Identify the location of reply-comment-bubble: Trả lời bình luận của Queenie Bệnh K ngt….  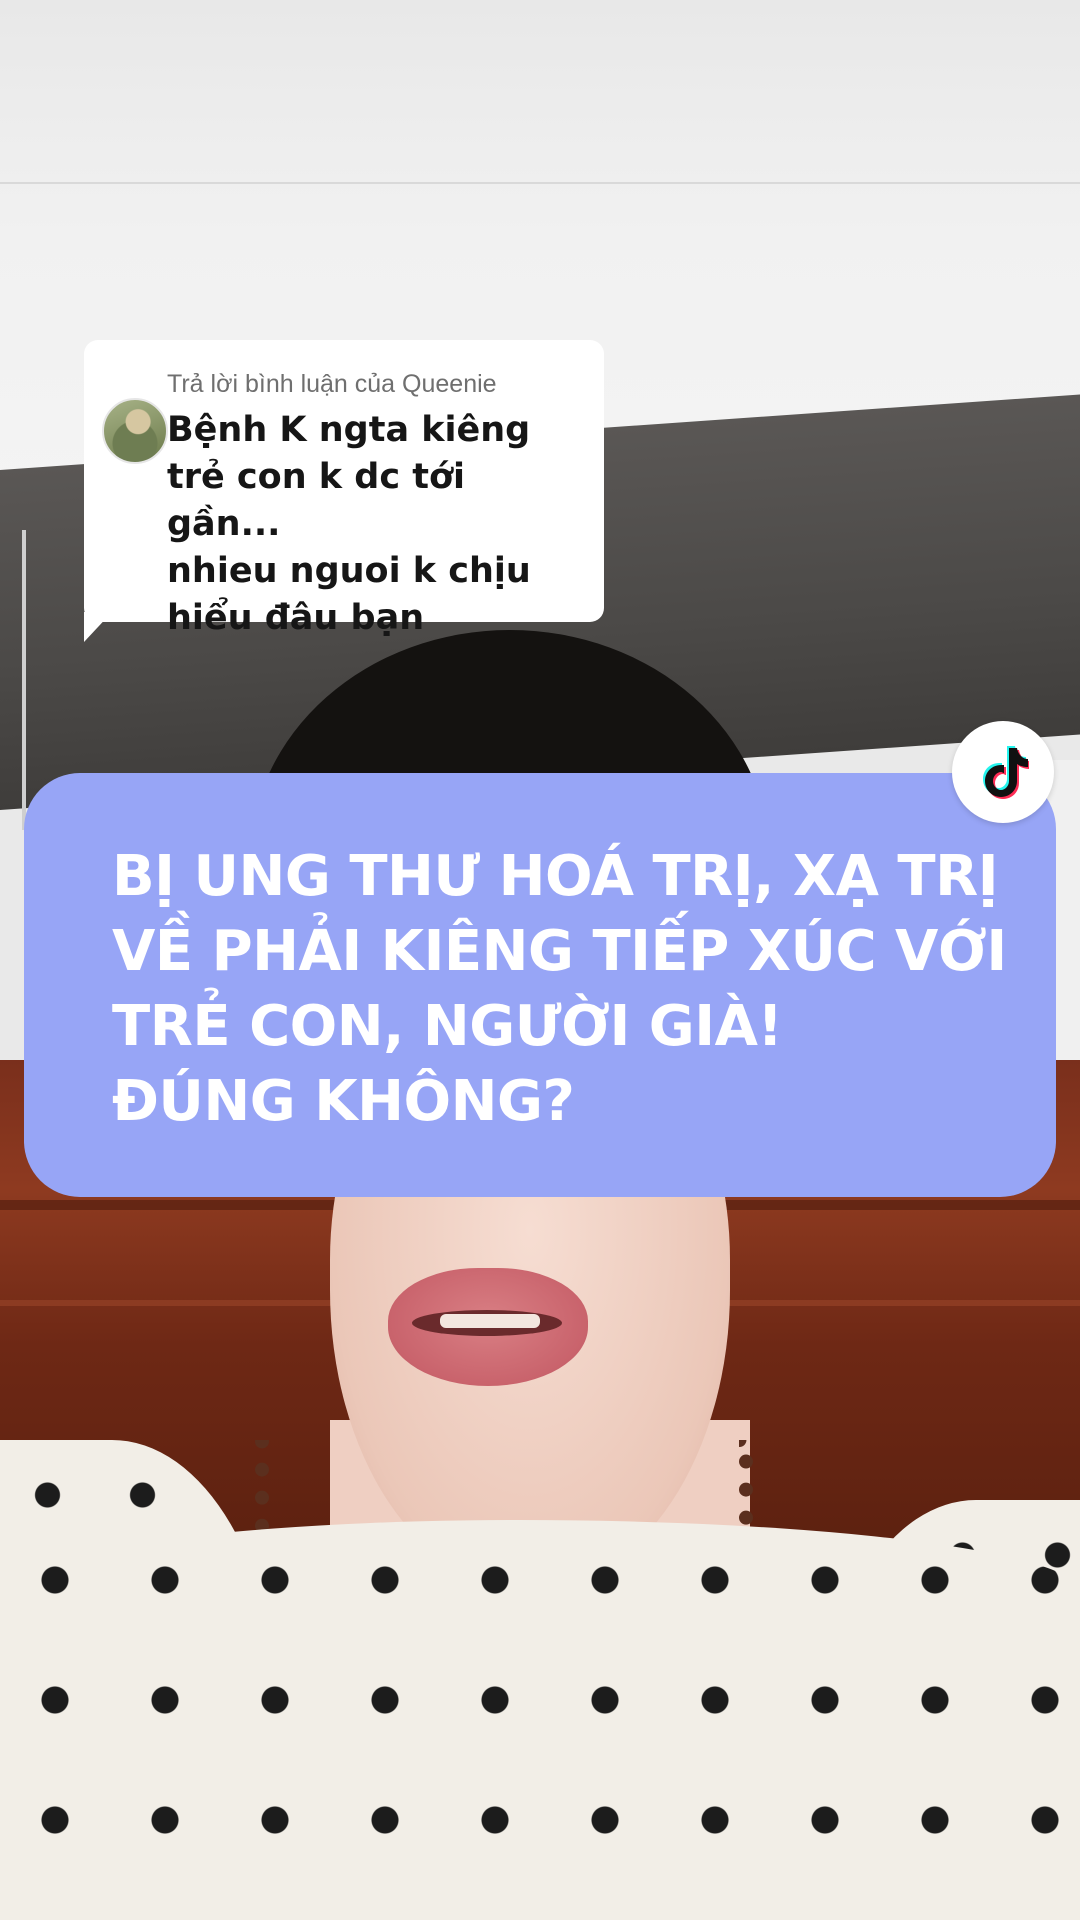
(344, 489).